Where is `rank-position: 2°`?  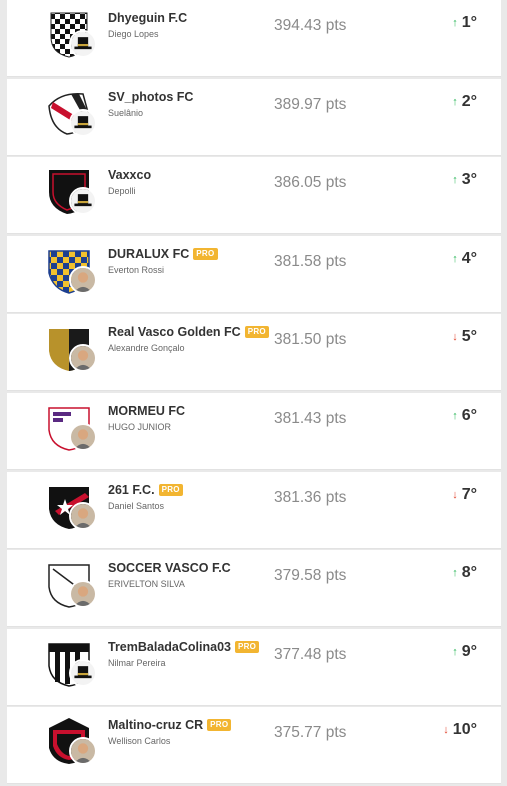
rank-position: 2° is located at coordinates (469, 101).